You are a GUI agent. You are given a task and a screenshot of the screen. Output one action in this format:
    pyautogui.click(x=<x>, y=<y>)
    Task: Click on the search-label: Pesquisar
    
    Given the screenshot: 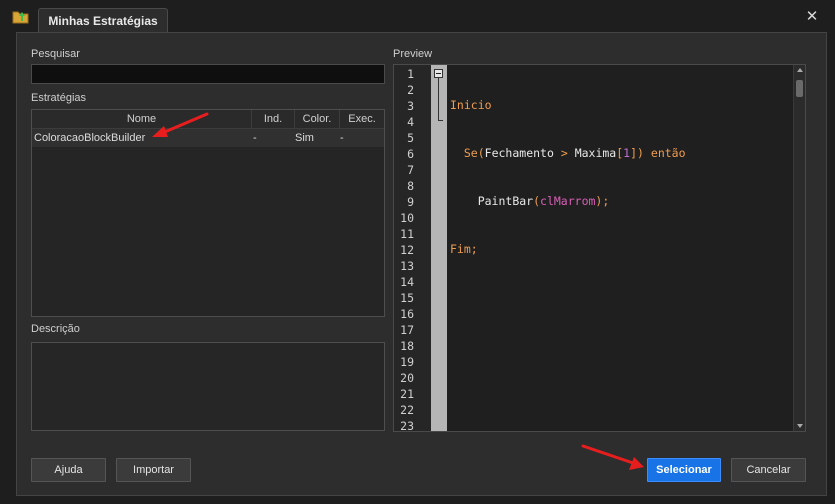 What is the action you would take?
    pyautogui.click(x=55, y=54)
    